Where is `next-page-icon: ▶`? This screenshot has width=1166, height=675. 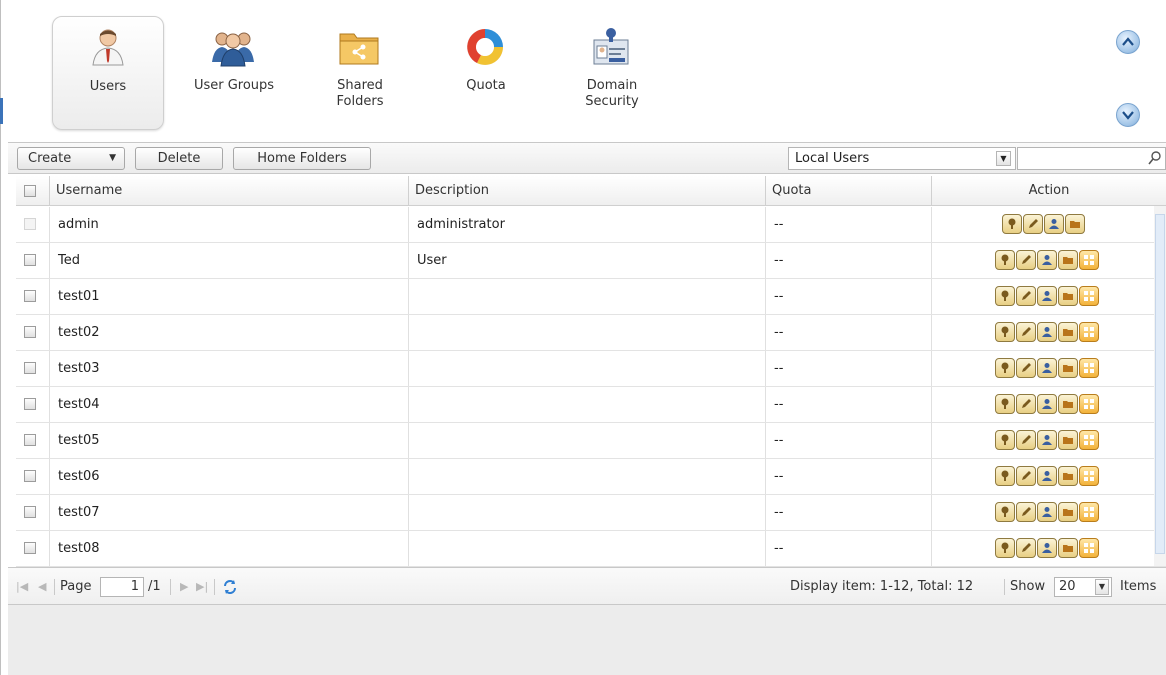
next-page-icon: ▶ is located at coordinates (184, 587).